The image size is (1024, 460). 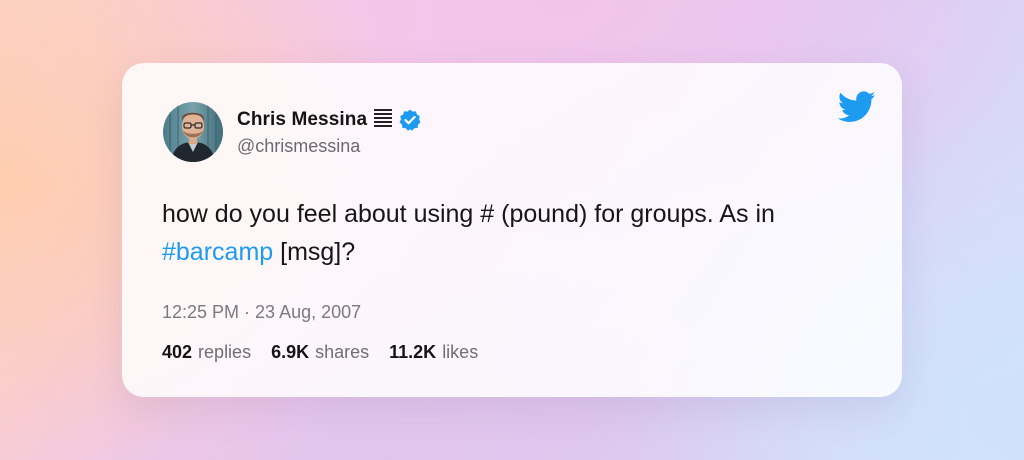 What do you see at coordinates (413, 352) in the screenshot?
I see `likes-count: 11.2K` at bounding box center [413, 352].